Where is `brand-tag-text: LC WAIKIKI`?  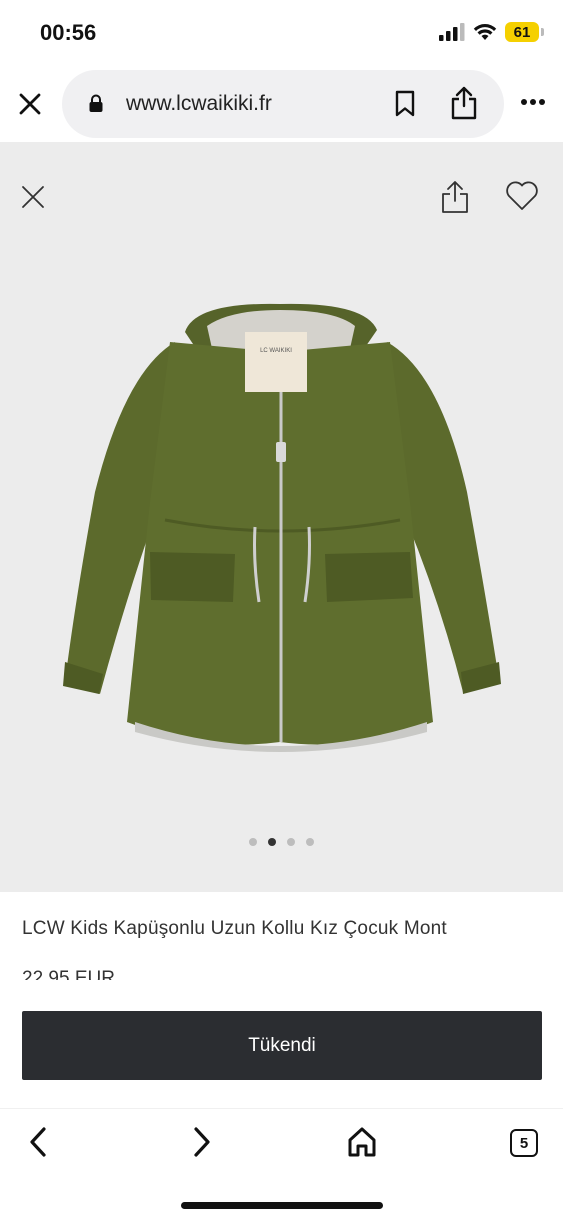 brand-tag-text: LC WAIKIKI is located at coordinates (276, 351).